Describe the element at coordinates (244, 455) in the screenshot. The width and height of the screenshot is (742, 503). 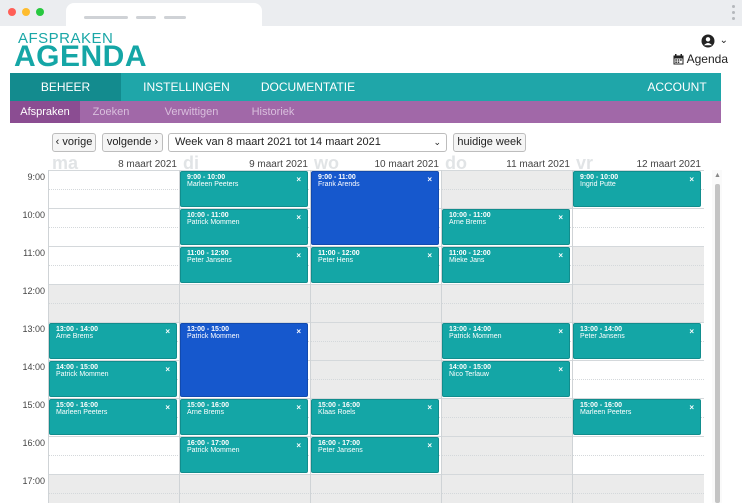
I see `appointment: 16:00 - 17:00 Patrick Mommen ×` at that location.